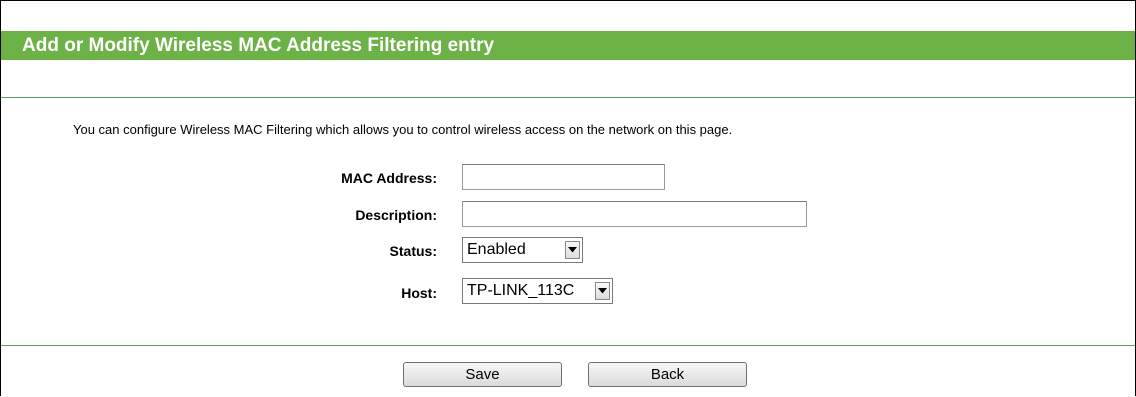  What do you see at coordinates (667, 374) in the screenshot?
I see `back-button: Back` at bounding box center [667, 374].